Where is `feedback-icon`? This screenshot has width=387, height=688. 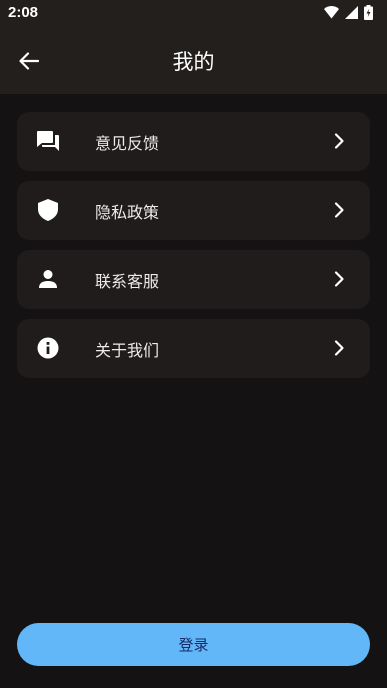 feedback-icon is located at coordinates (48, 141).